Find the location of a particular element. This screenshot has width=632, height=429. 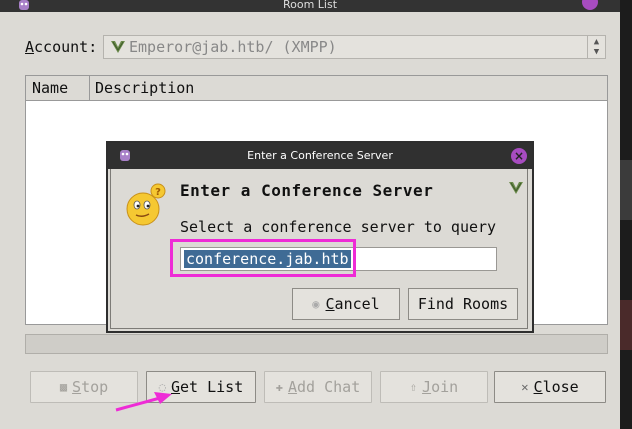

cancel-button: ◉ Cancel is located at coordinates (346, 304).